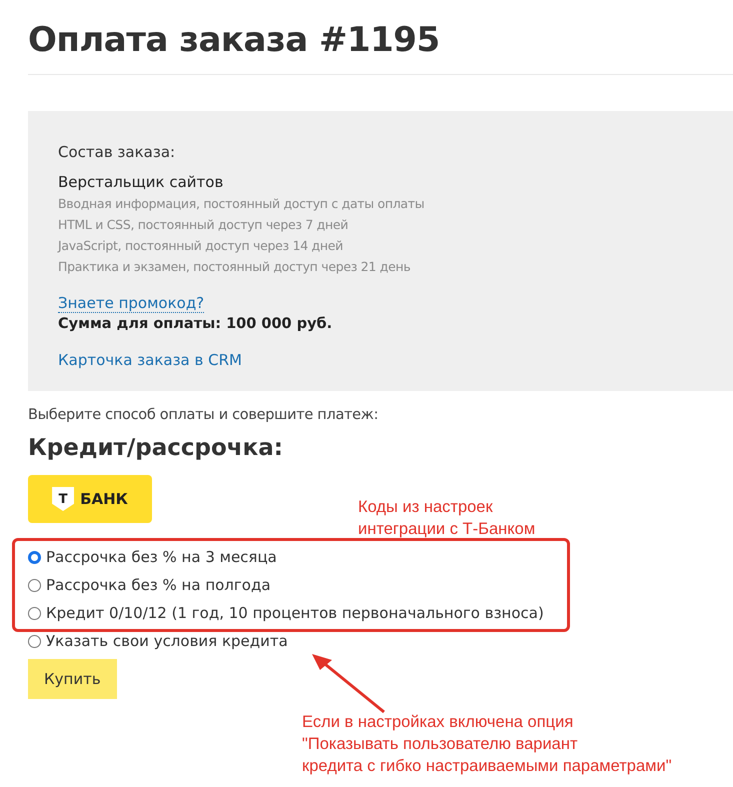 Image resolution: width=733 pixels, height=787 pixels. I want to click on course-item: JavaScript, постоянный доступ через 14 дней, so click(201, 246).